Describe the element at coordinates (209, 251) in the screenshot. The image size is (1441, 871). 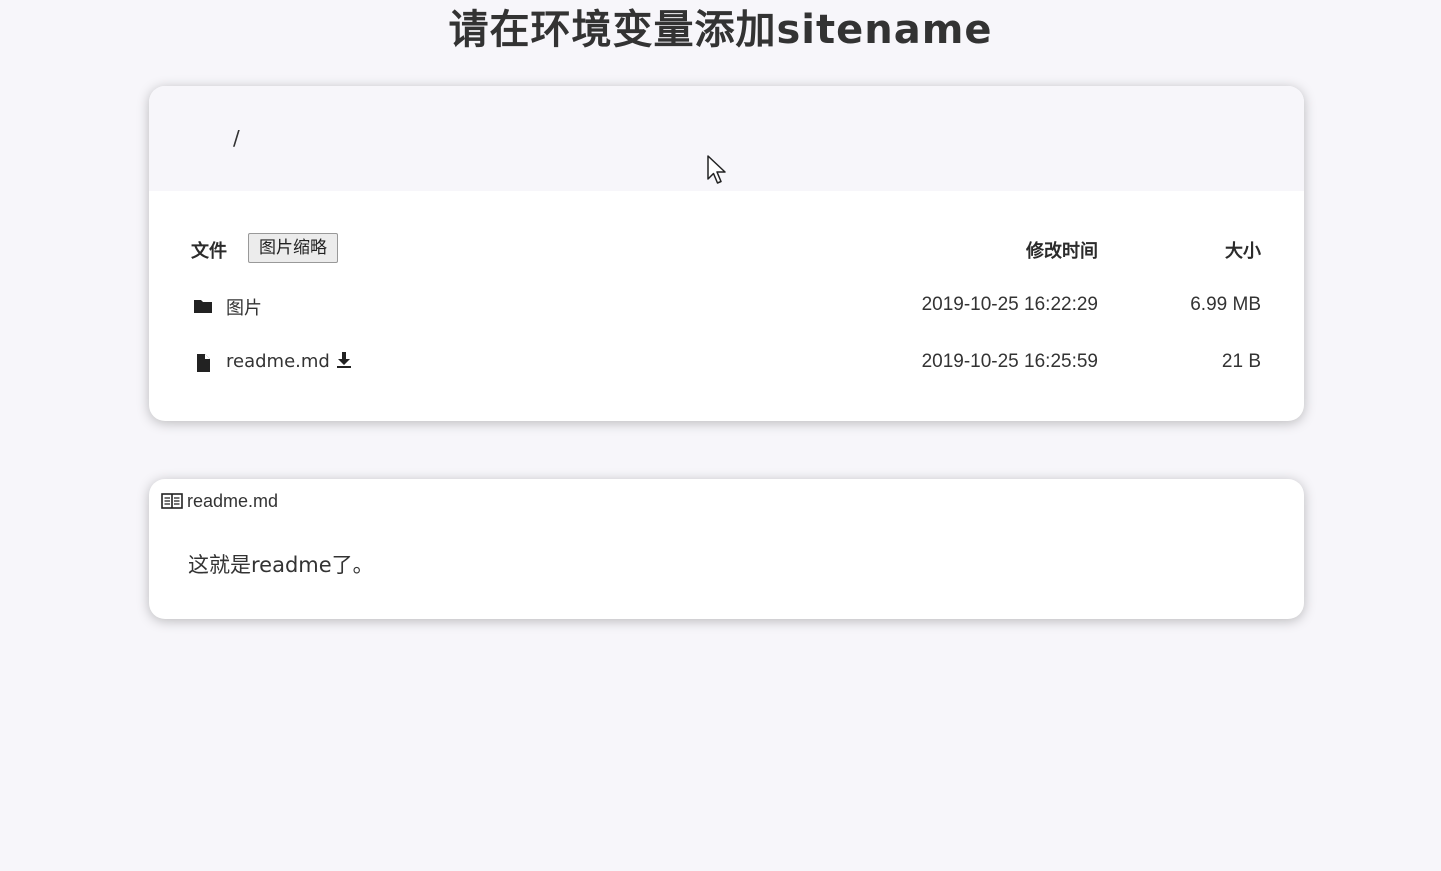
I see `header-file: 文件` at that location.